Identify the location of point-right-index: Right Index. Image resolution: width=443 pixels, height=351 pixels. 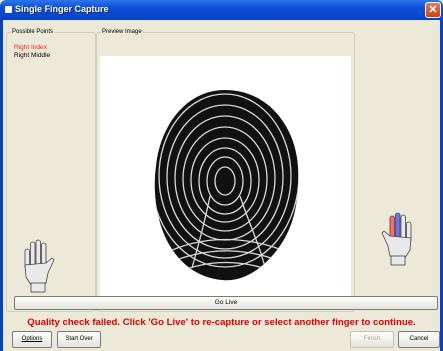
(32, 48).